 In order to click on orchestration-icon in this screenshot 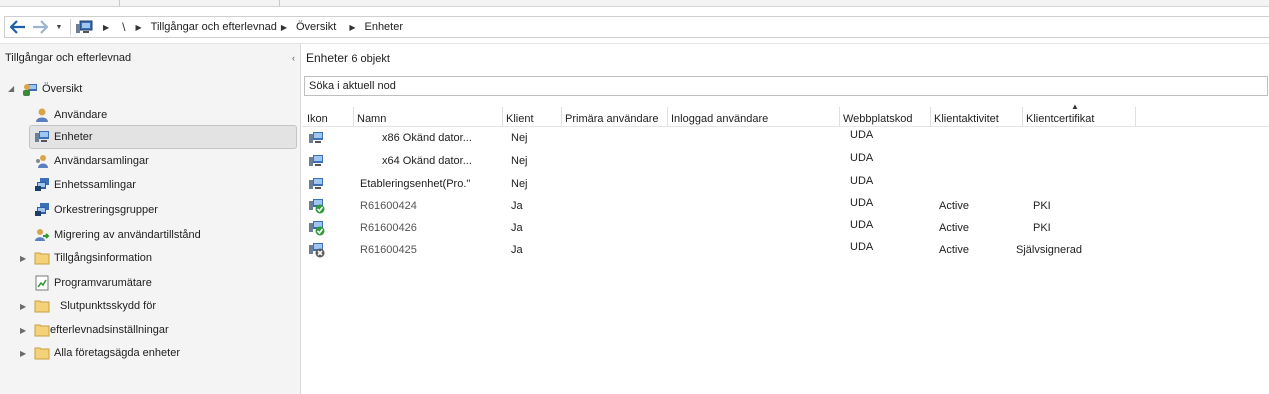, I will do `click(42, 210)`.